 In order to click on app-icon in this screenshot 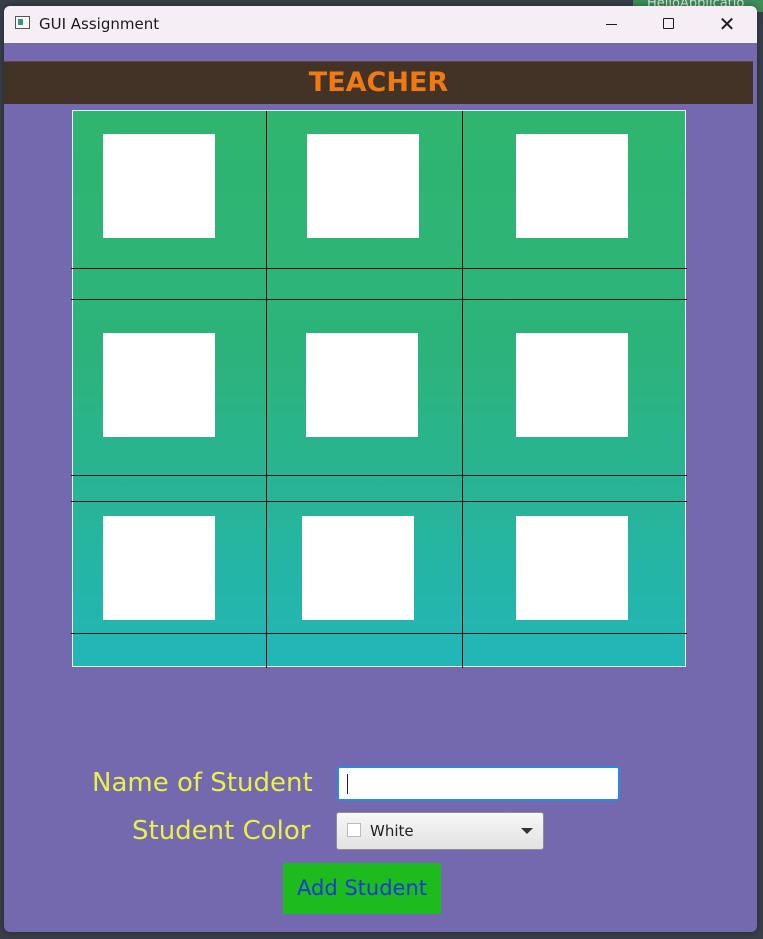, I will do `click(22, 22)`.